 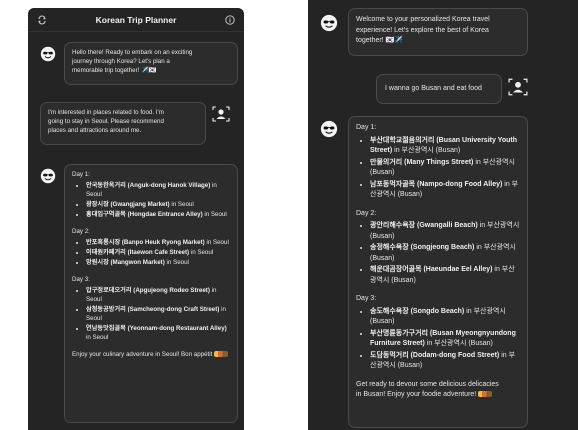 I want to click on refresh-icon, so click(x=42, y=20).